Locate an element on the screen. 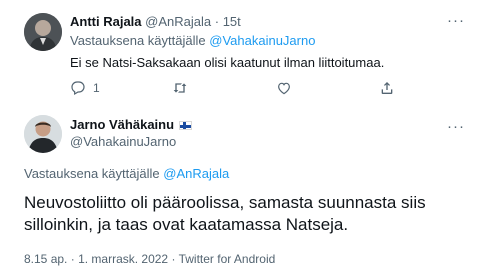 The height and width of the screenshot is (278, 481). tweet-time: 15t is located at coordinates (232, 21).